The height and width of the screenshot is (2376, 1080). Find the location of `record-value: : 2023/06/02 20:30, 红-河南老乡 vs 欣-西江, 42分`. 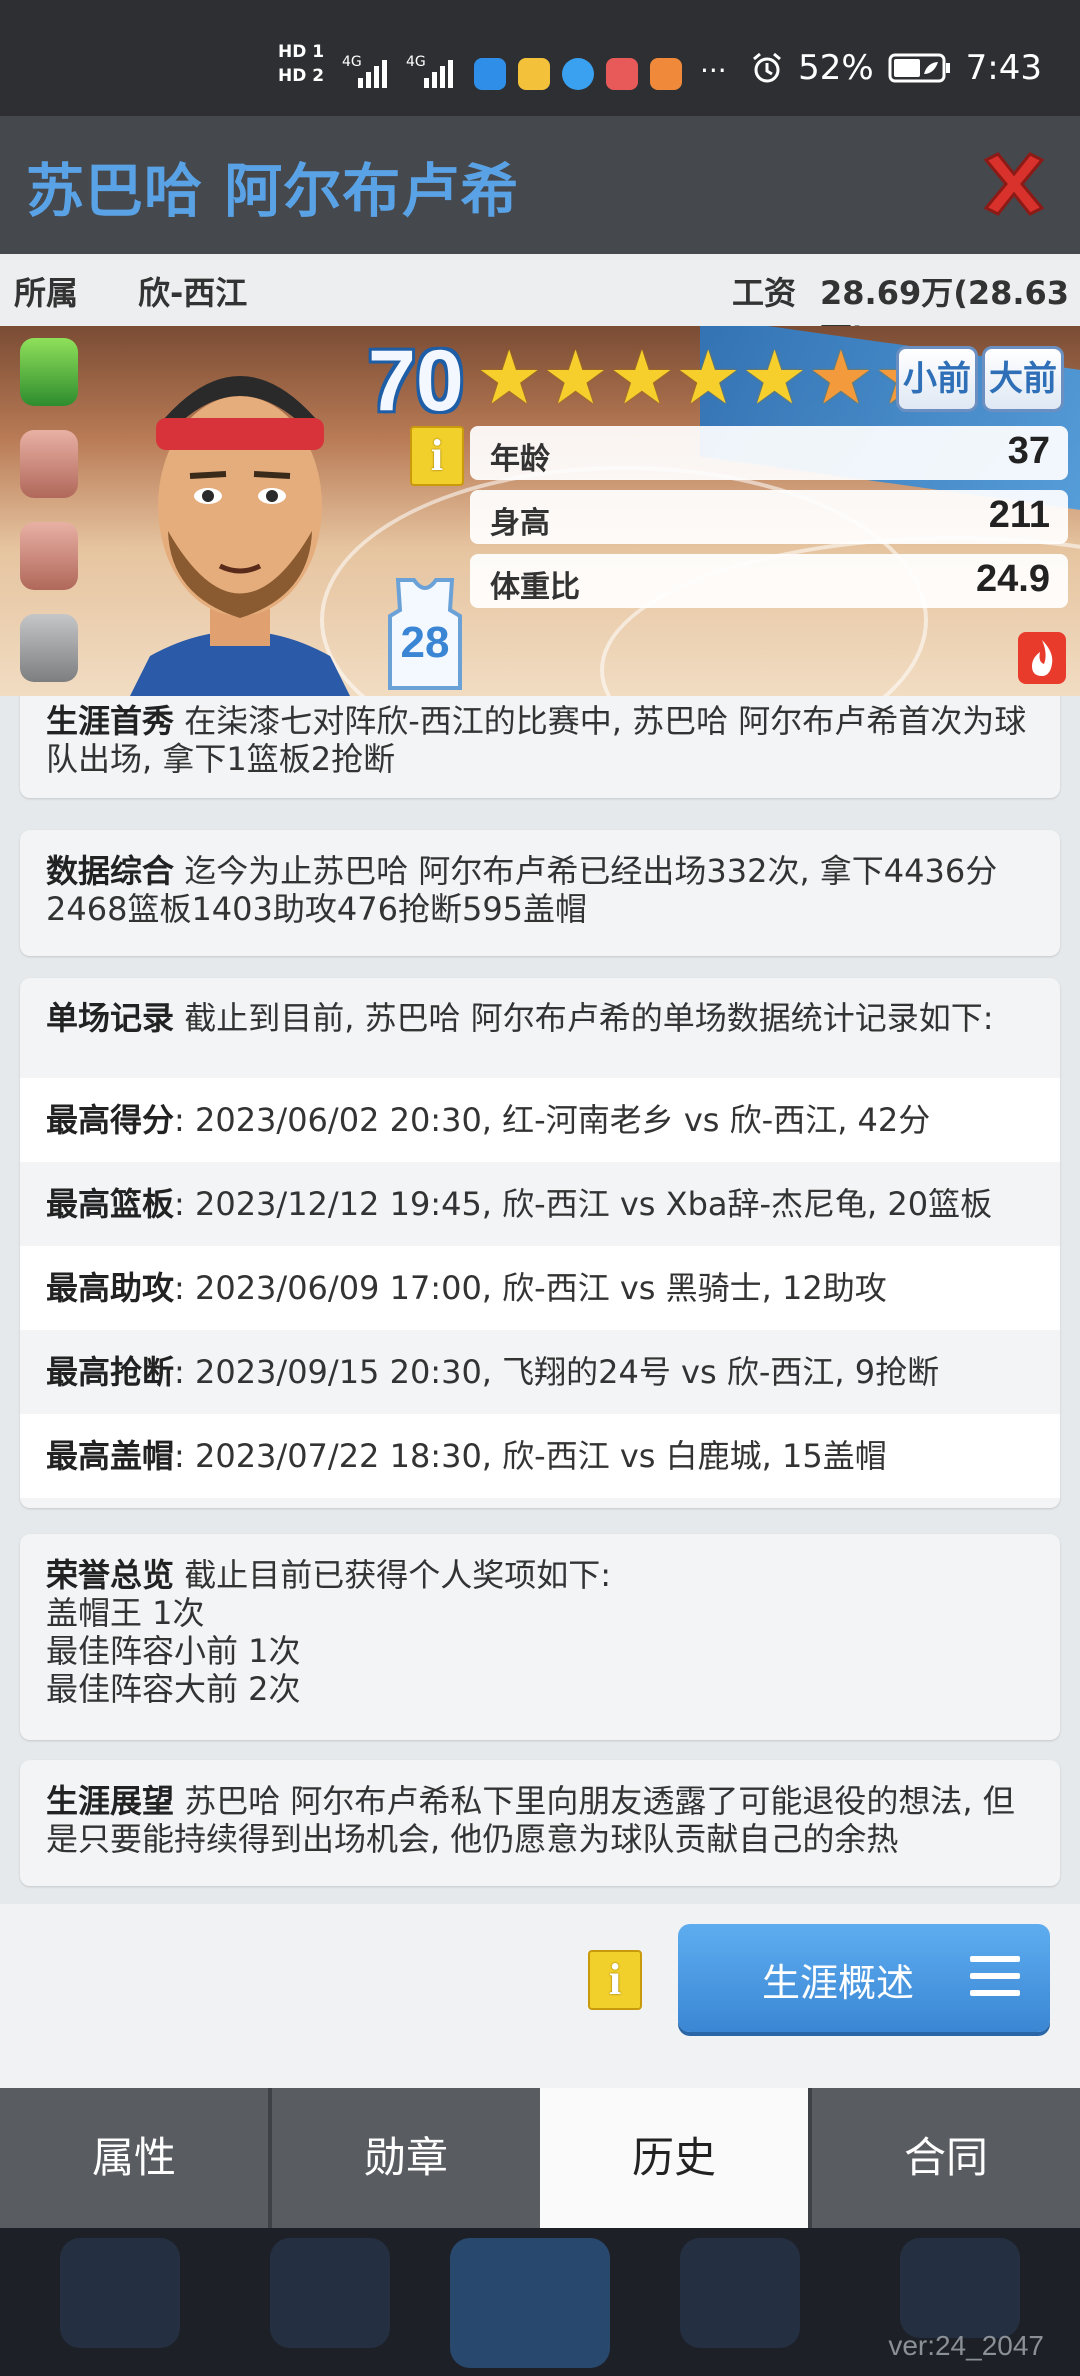

record-value: : 2023/06/02 20:30, 红-河南老乡 vs 欣-西江, 42分 is located at coordinates (552, 1120).